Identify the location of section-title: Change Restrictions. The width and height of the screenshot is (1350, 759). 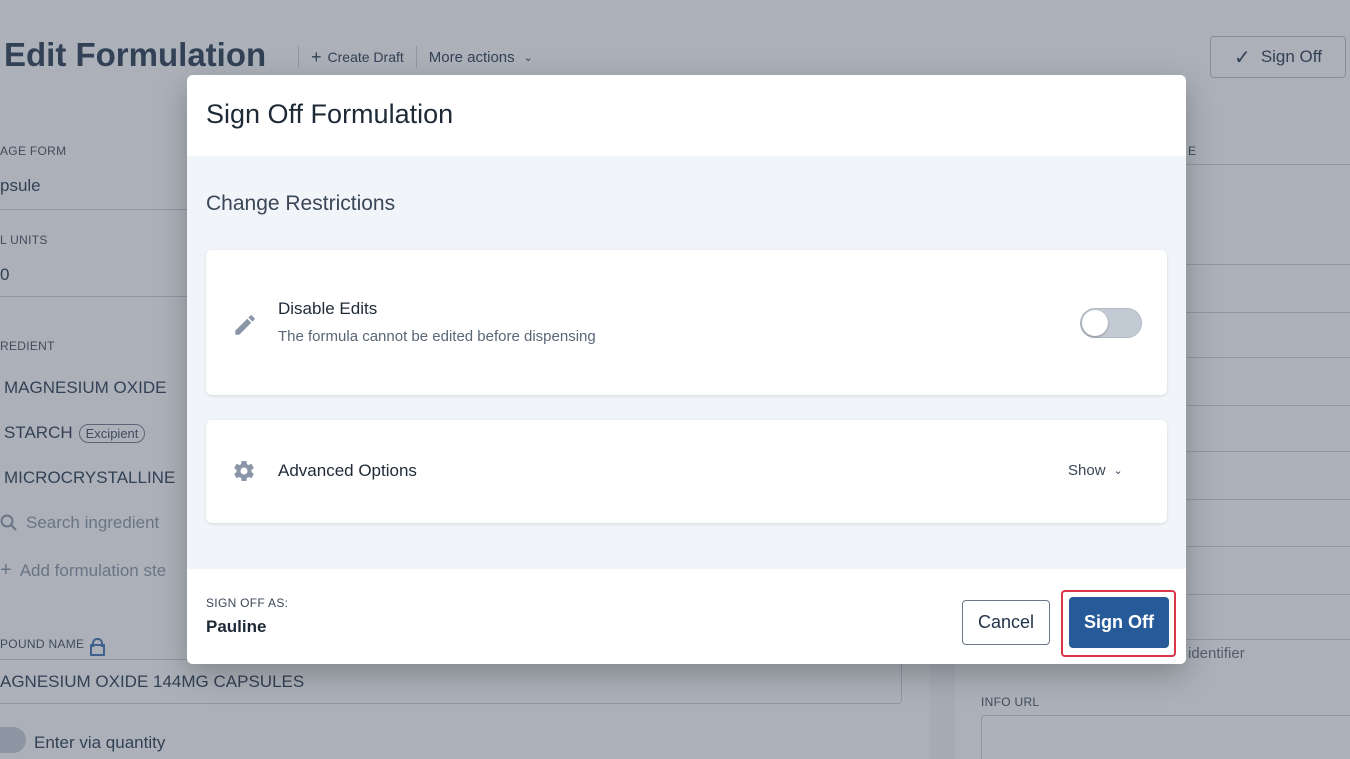
(301, 203).